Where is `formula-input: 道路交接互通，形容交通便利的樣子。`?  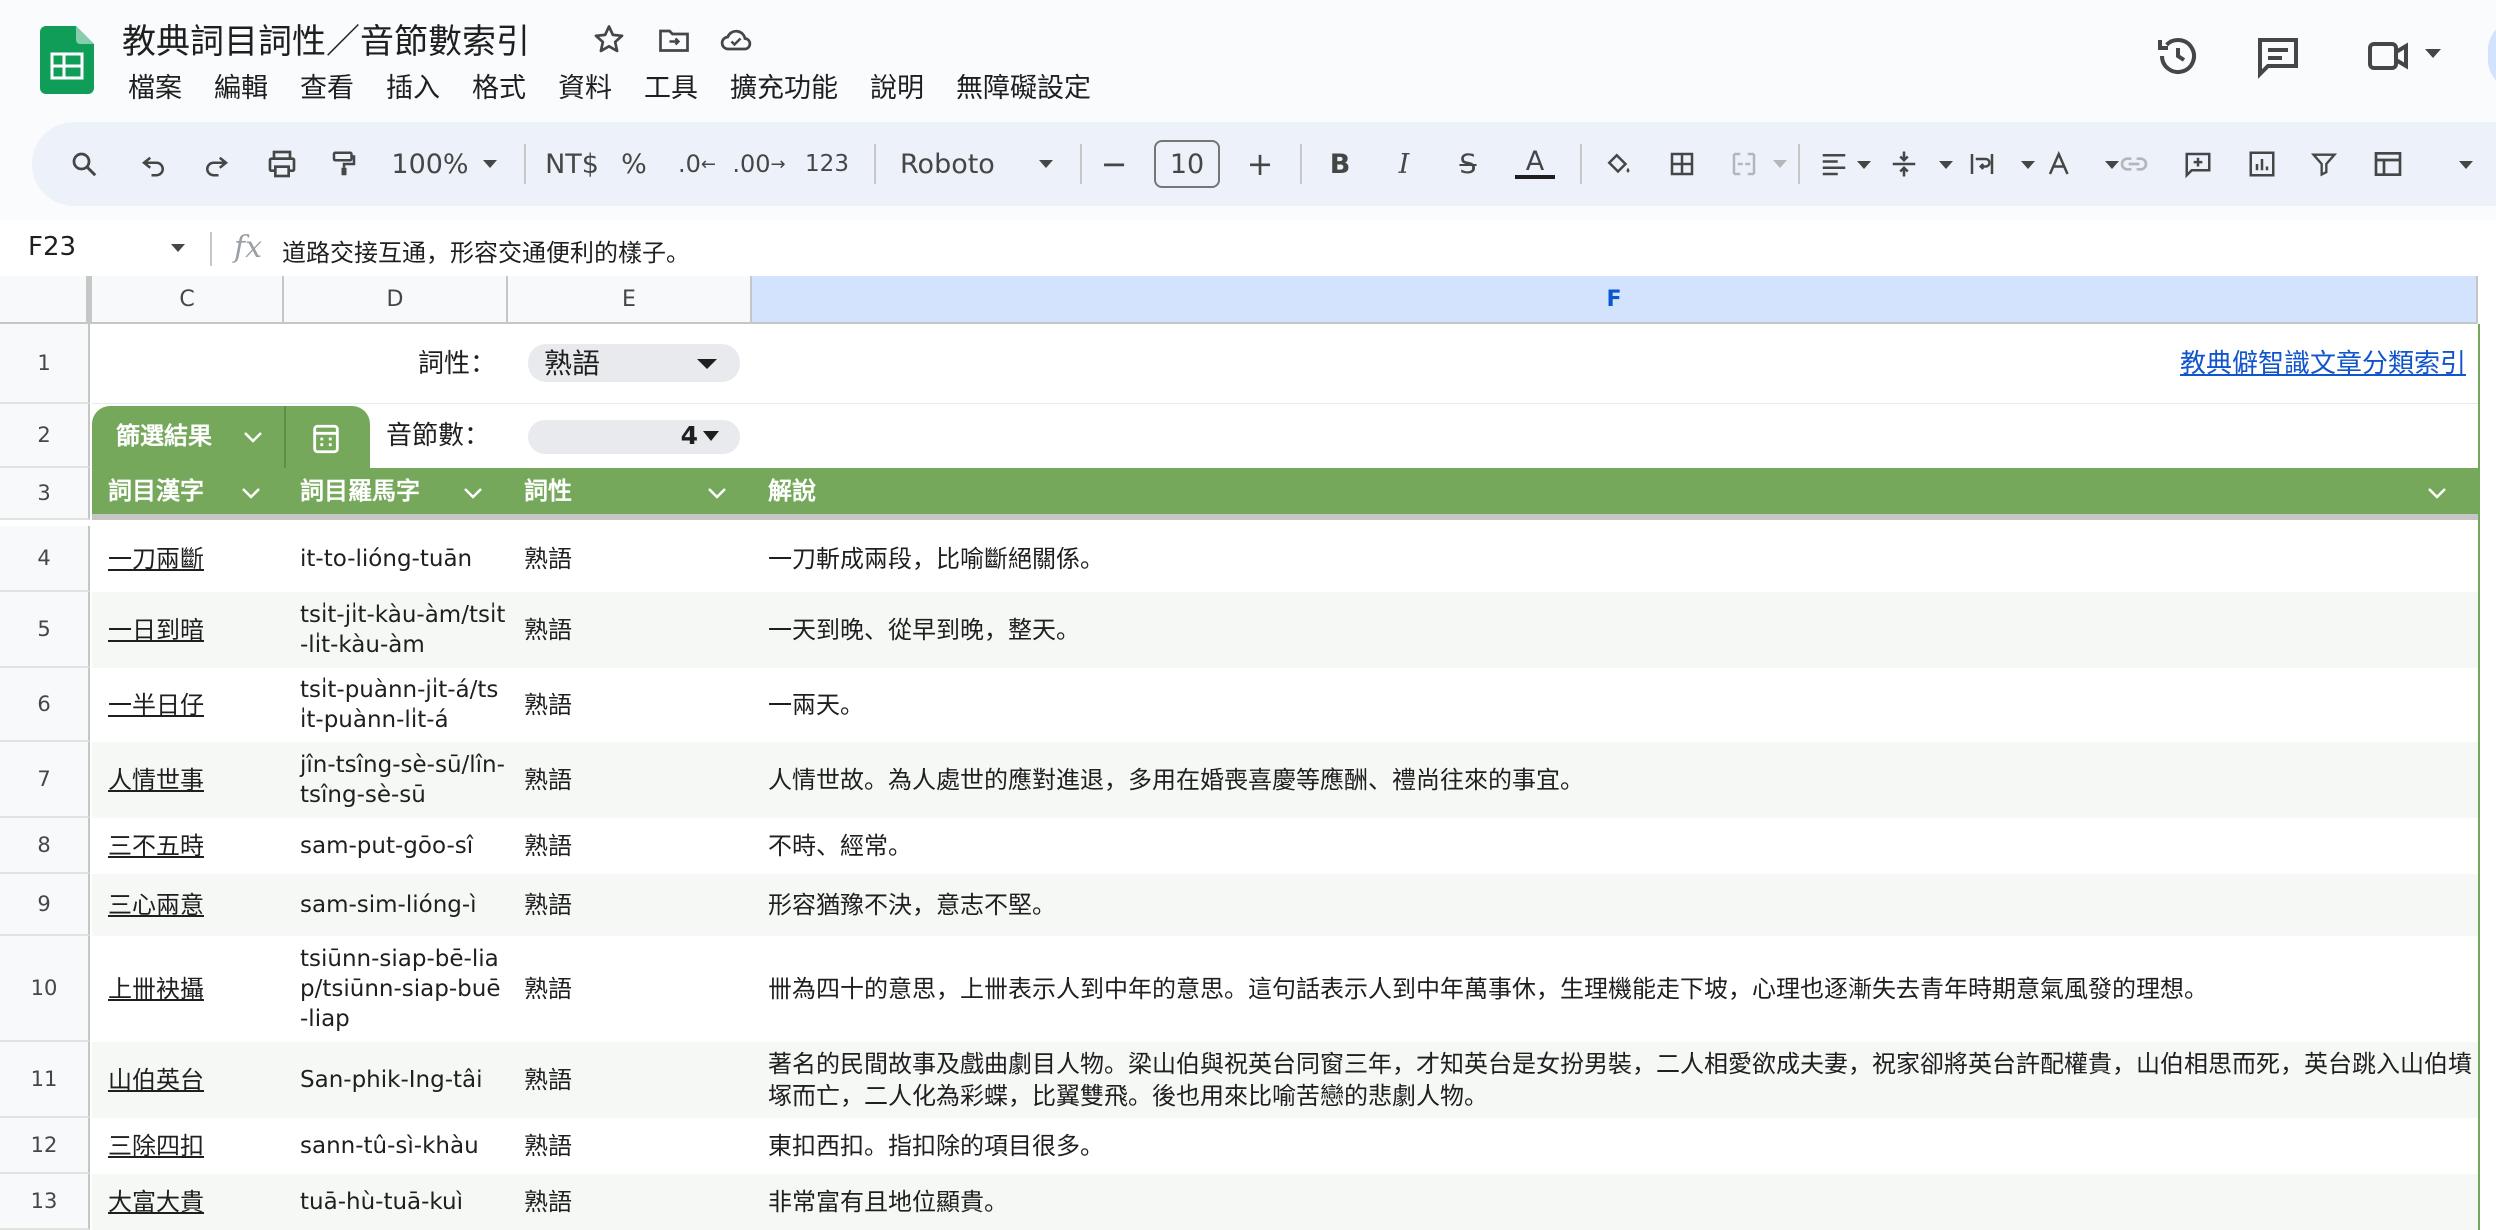 formula-input: 道路交接互通，形容交通便利的樣子。 is located at coordinates (486, 250).